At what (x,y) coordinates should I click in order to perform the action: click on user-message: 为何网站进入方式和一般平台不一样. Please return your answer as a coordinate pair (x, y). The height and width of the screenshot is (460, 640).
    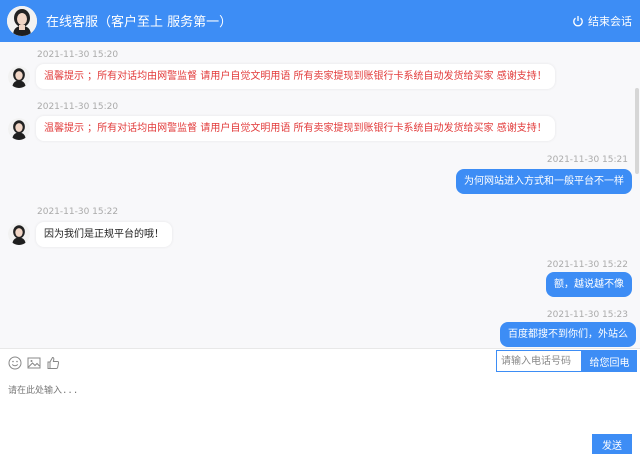
    Looking at the image, I should click on (544, 181).